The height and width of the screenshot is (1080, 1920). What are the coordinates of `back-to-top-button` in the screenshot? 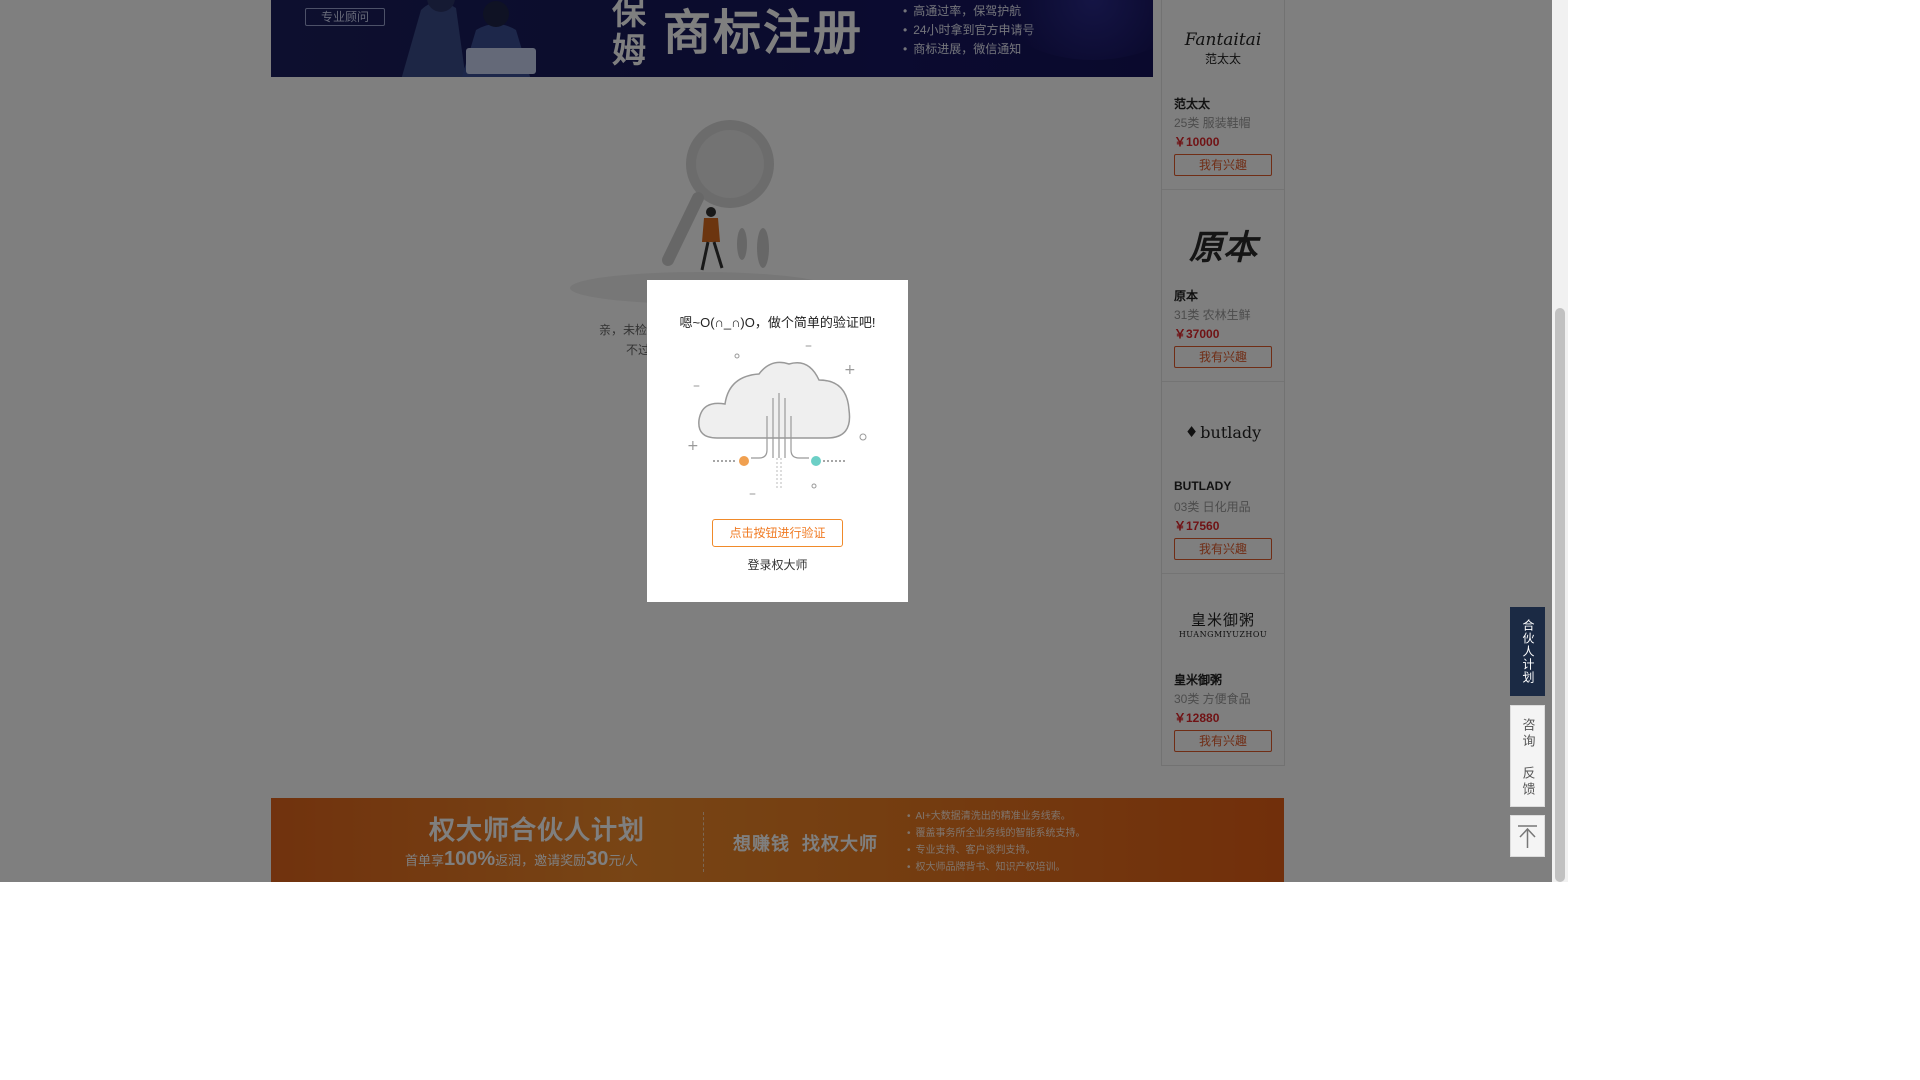 It's located at (1527, 836).